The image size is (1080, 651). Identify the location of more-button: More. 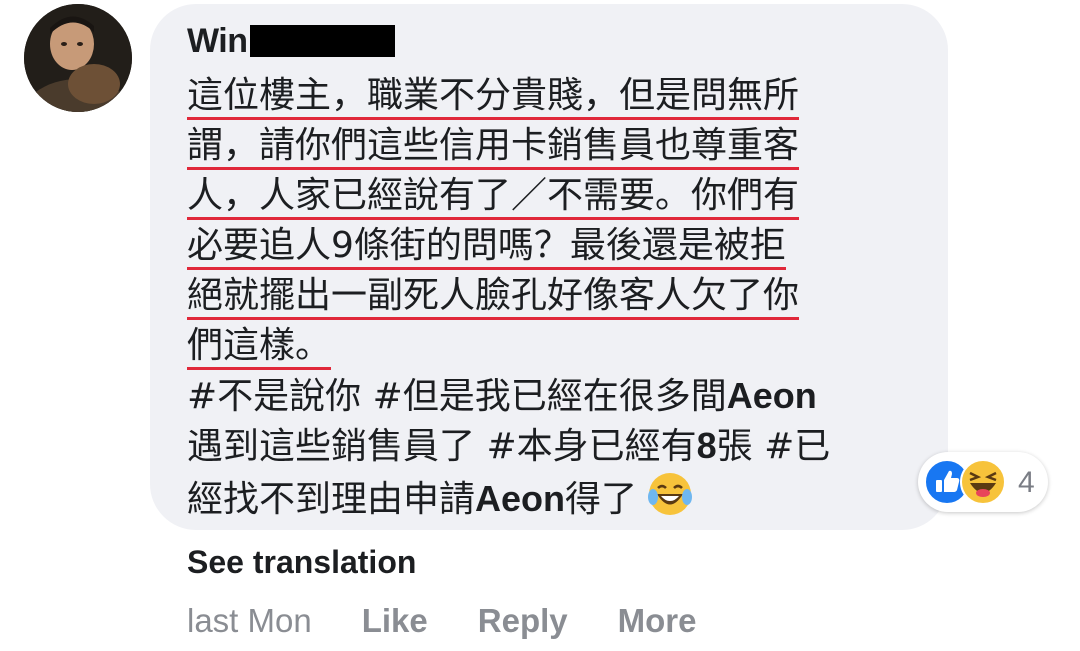
(657, 621).